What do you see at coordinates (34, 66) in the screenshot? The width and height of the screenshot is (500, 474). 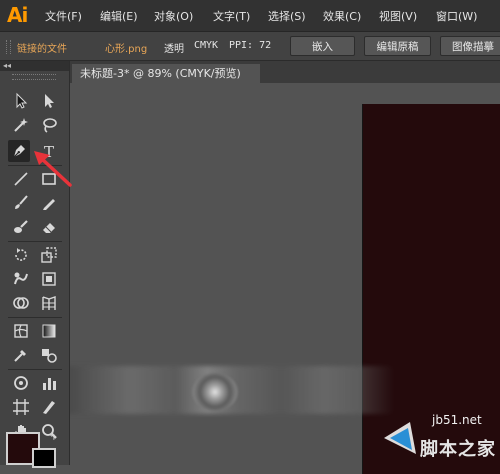 I see `tools-panel-collapse: ◂◂` at bounding box center [34, 66].